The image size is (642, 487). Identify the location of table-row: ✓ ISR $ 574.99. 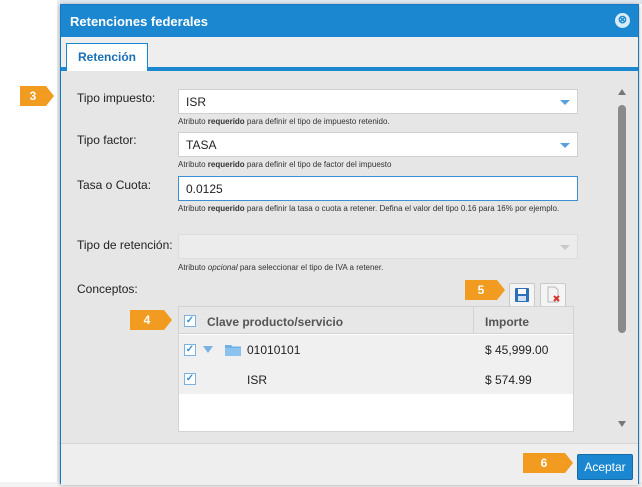
(376, 379).